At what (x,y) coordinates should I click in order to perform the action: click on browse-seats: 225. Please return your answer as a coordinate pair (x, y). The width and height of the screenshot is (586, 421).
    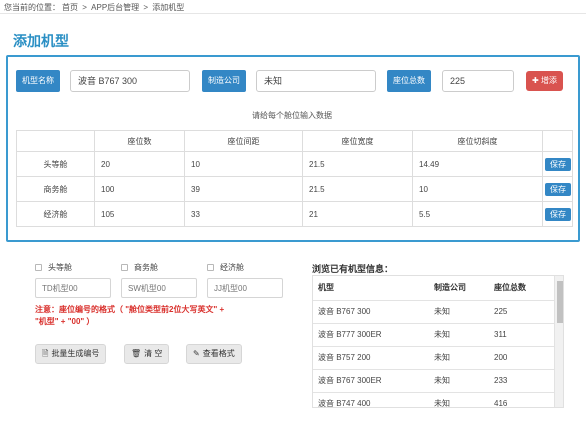
    Looking at the image, I should click on (521, 312).